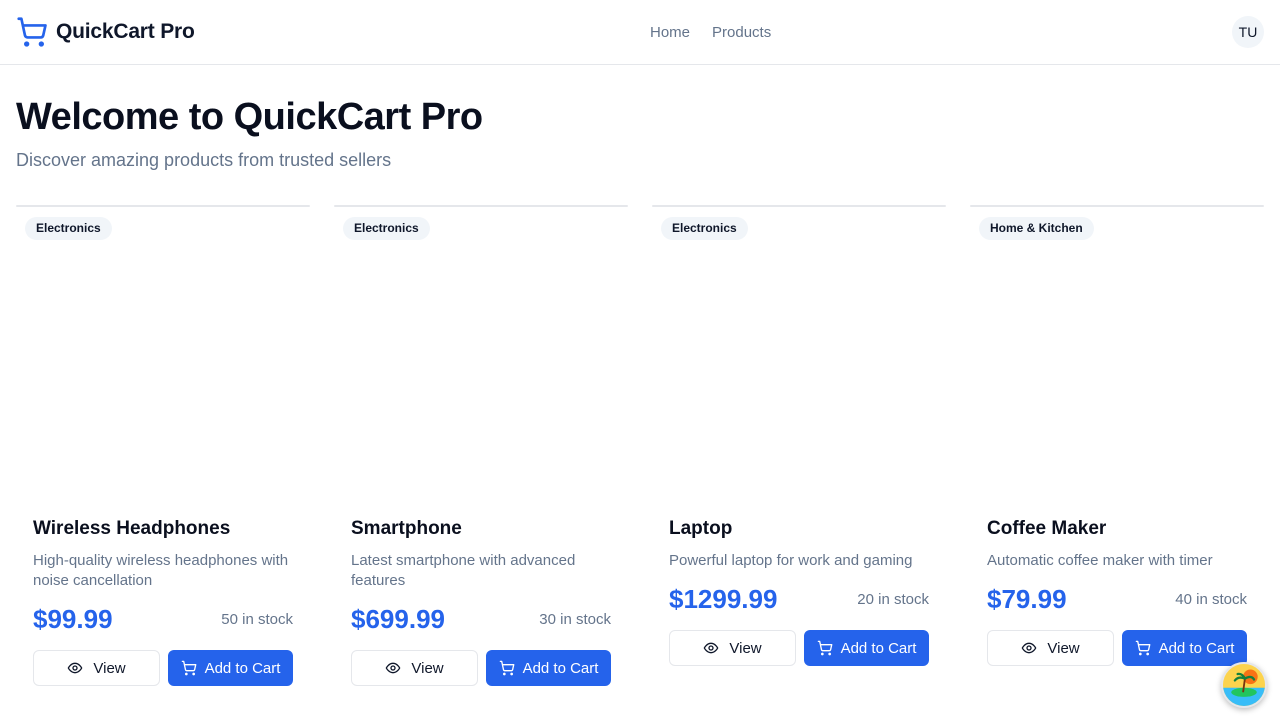  I want to click on product-price: $699.99, so click(398, 619).